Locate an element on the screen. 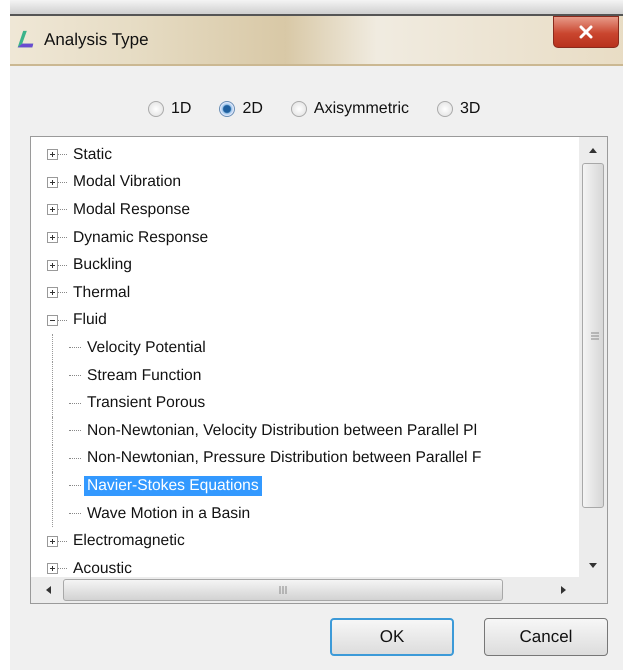 This screenshot has width=623, height=670. tree-item: Buckling is located at coordinates (102, 265).